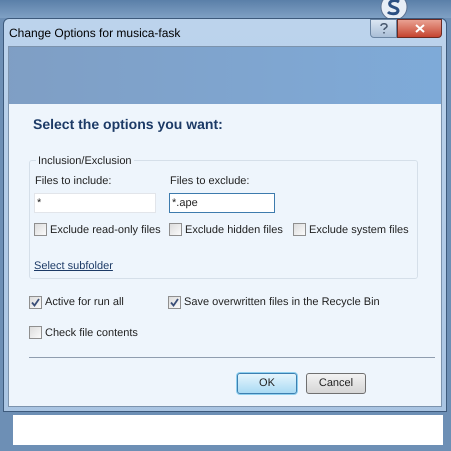 The width and height of the screenshot is (451, 451). Describe the element at coordinates (95, 202) in the screenshot. I see `input-field: *` at that location.